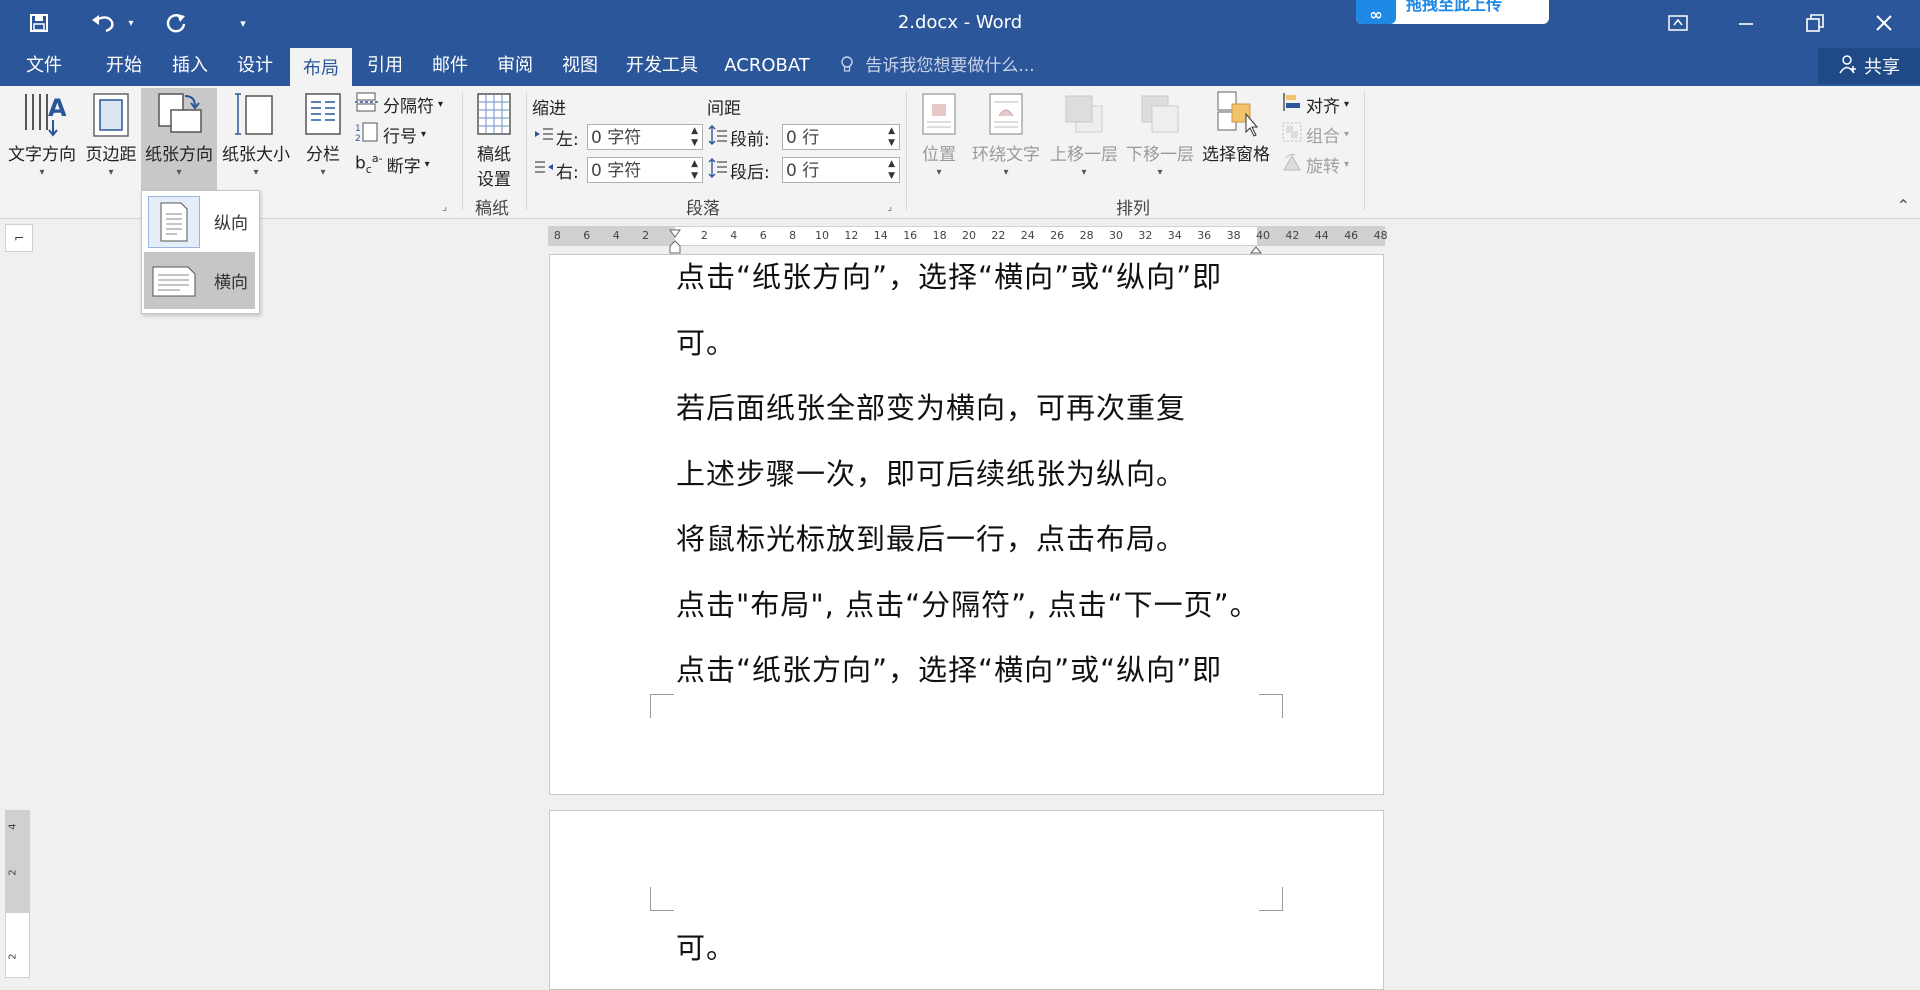 The image size is (1920, 990). Describe the element at coordinates (256, 139) in the screenshot. I see `size-button: 纸张大小 ▾` at that location.